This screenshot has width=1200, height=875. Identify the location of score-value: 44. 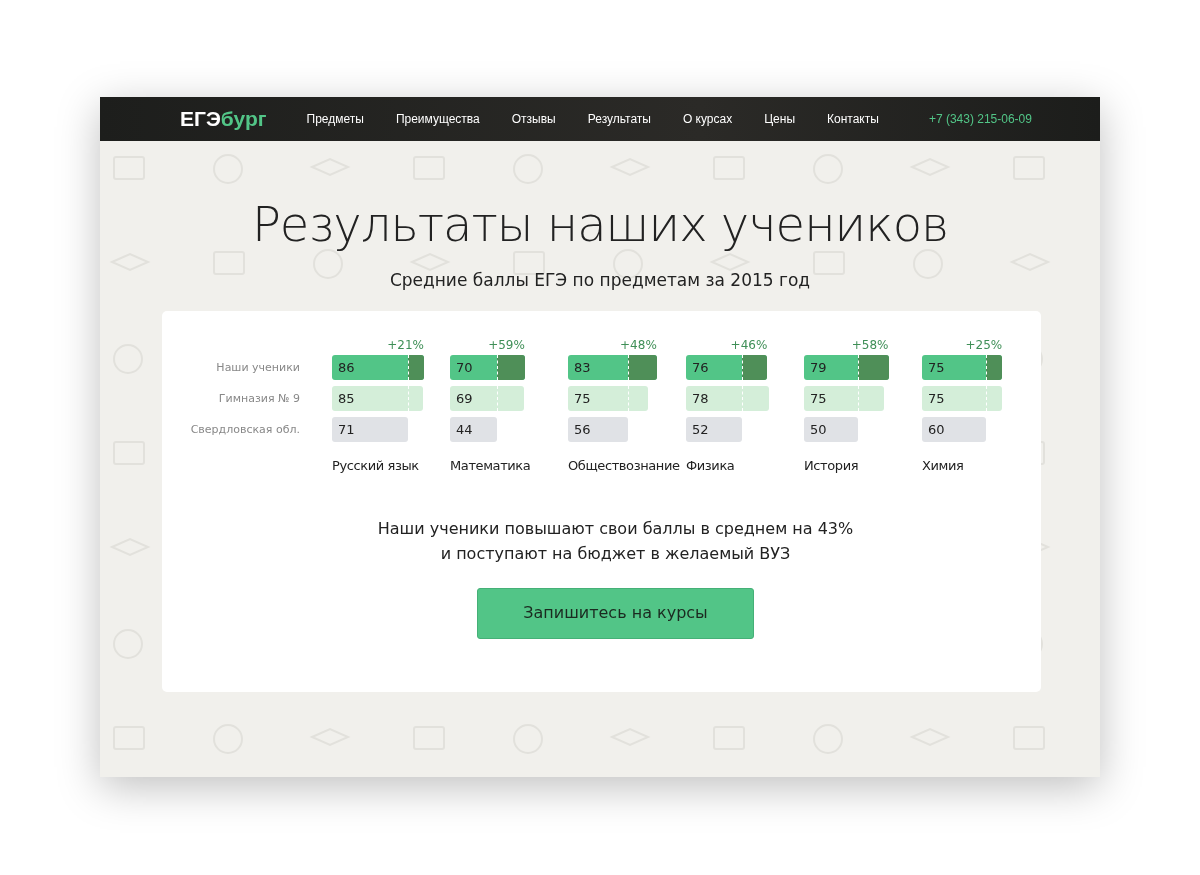
(464, 430).